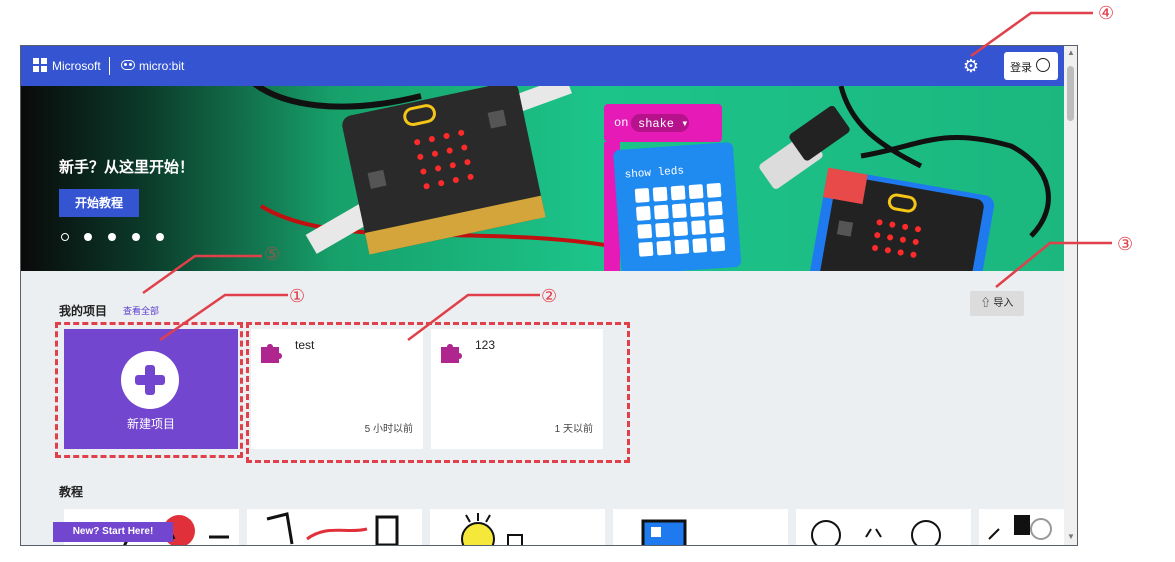 The height and width of the screenshot is (562, 1175). Describe the element at coordinates (128, 65) in the screenshot. I see `microbit-logo-icon` at that location.